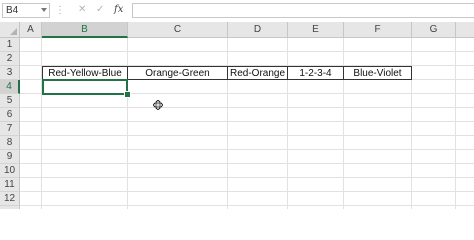 Image resolution: width=474 pixels, height=240 pixels. Describe the element at coordinates (31, 30) in the screenshot. I see `column-header-a: A` at that location.